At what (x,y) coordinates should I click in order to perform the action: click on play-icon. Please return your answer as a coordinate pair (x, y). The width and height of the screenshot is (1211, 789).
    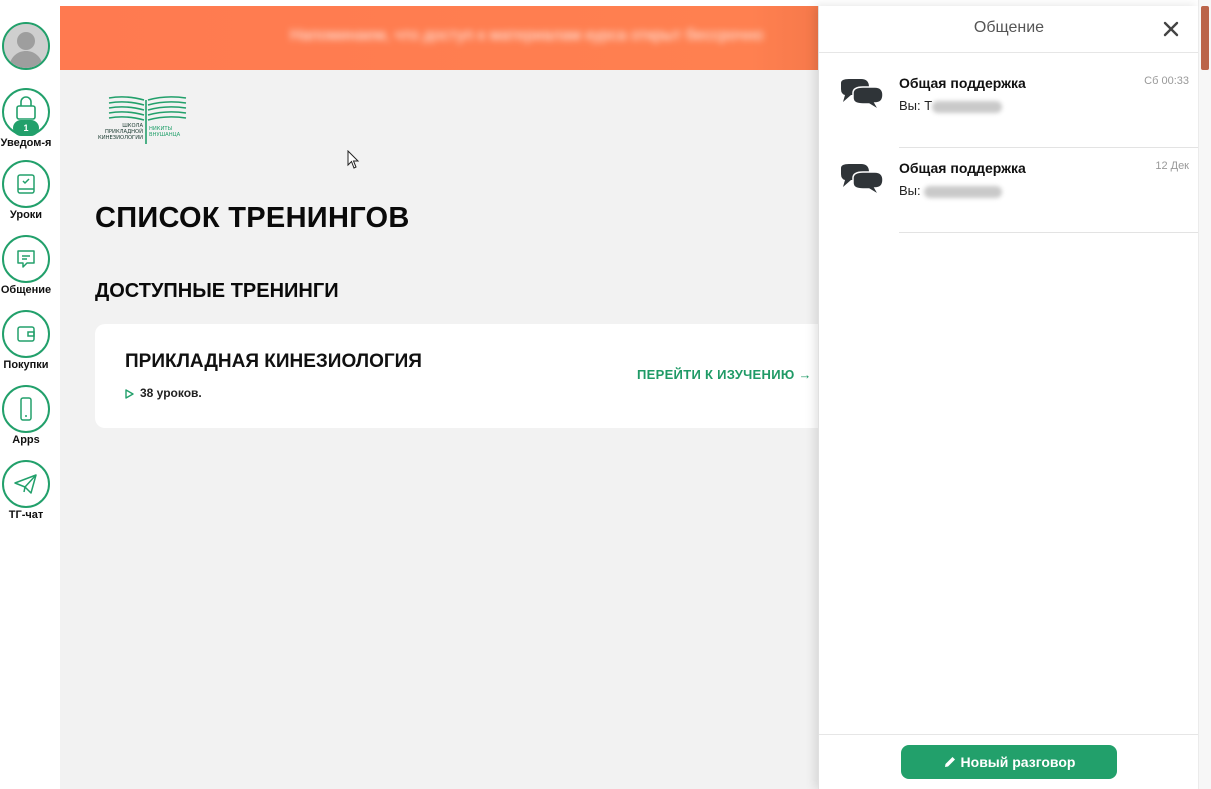
    Looking at the image, I should click on (129, 394).